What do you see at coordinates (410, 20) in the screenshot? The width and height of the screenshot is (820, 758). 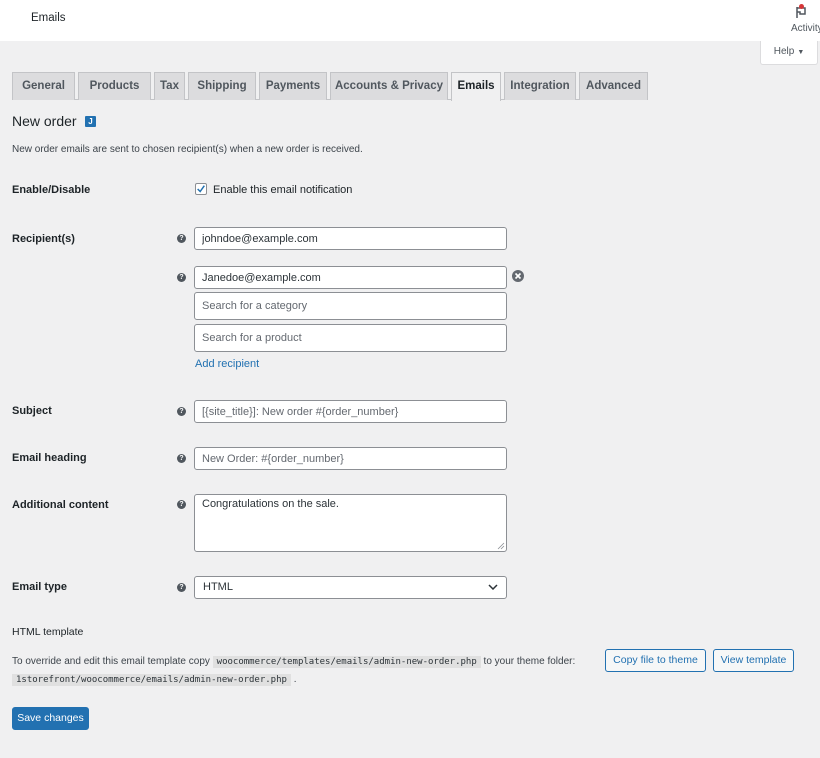 I see `top-bar: Emails Activity` at bounding box center [410, 20].